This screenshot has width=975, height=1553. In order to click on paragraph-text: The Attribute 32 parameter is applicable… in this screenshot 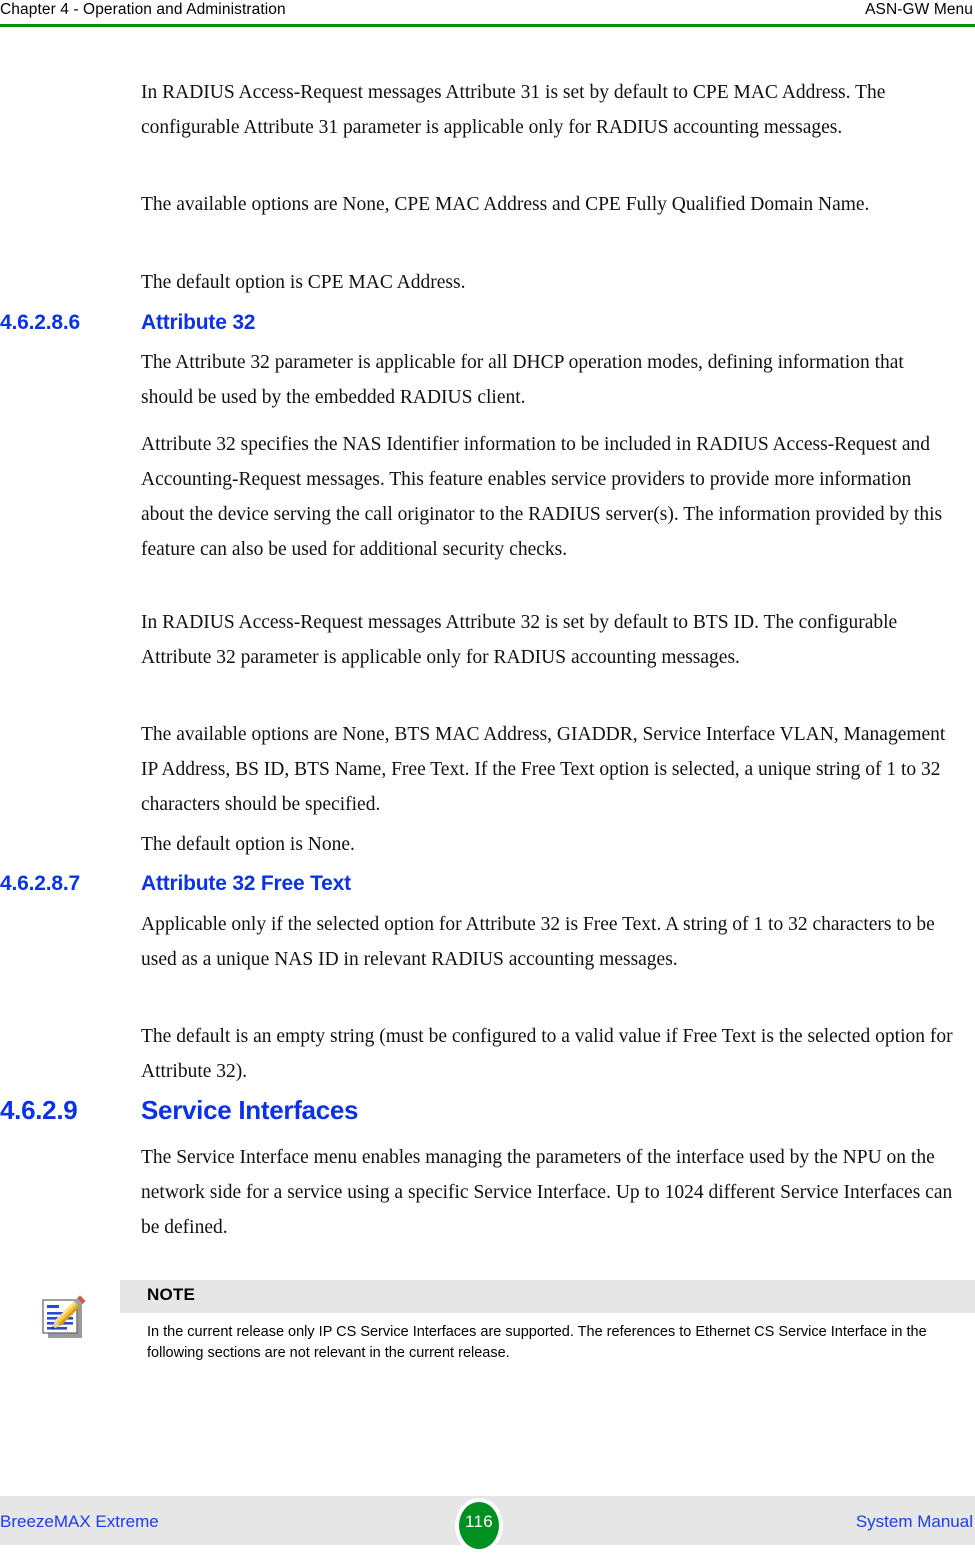, I will do `click(522, 380)`.